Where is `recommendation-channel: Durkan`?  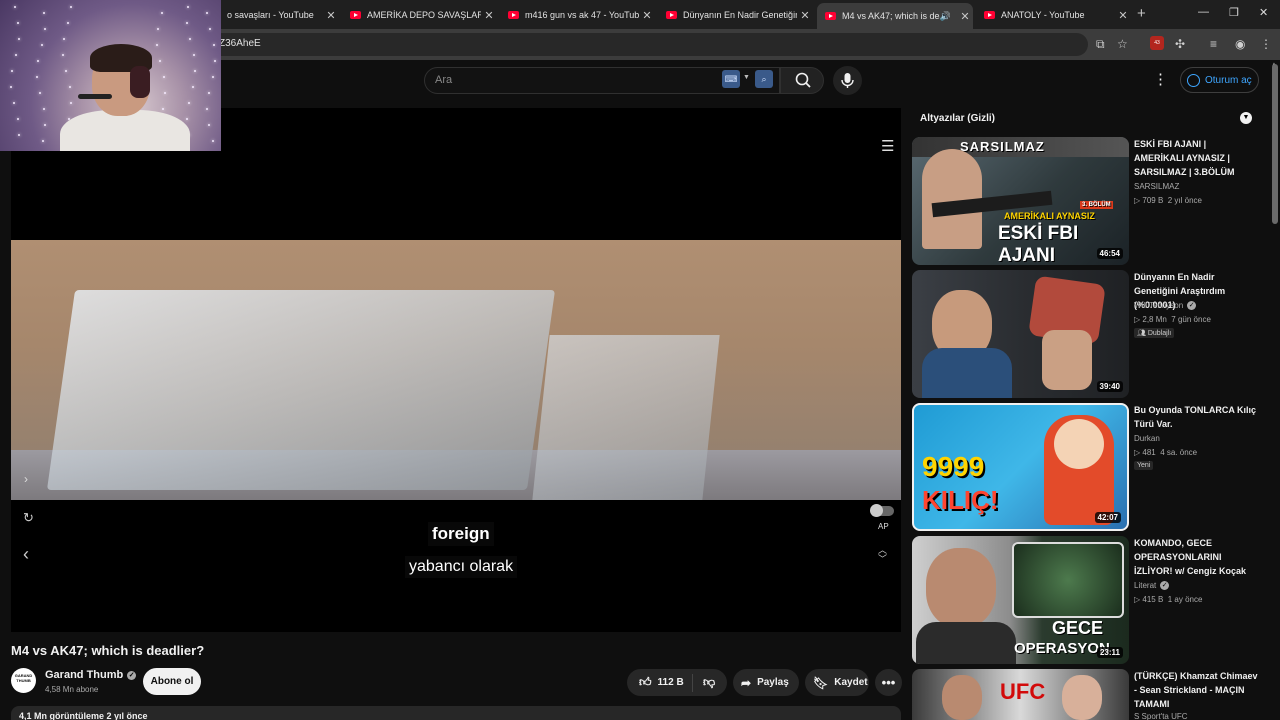
recommendation-channel: Durkan is located at coordinates (1147, 438).